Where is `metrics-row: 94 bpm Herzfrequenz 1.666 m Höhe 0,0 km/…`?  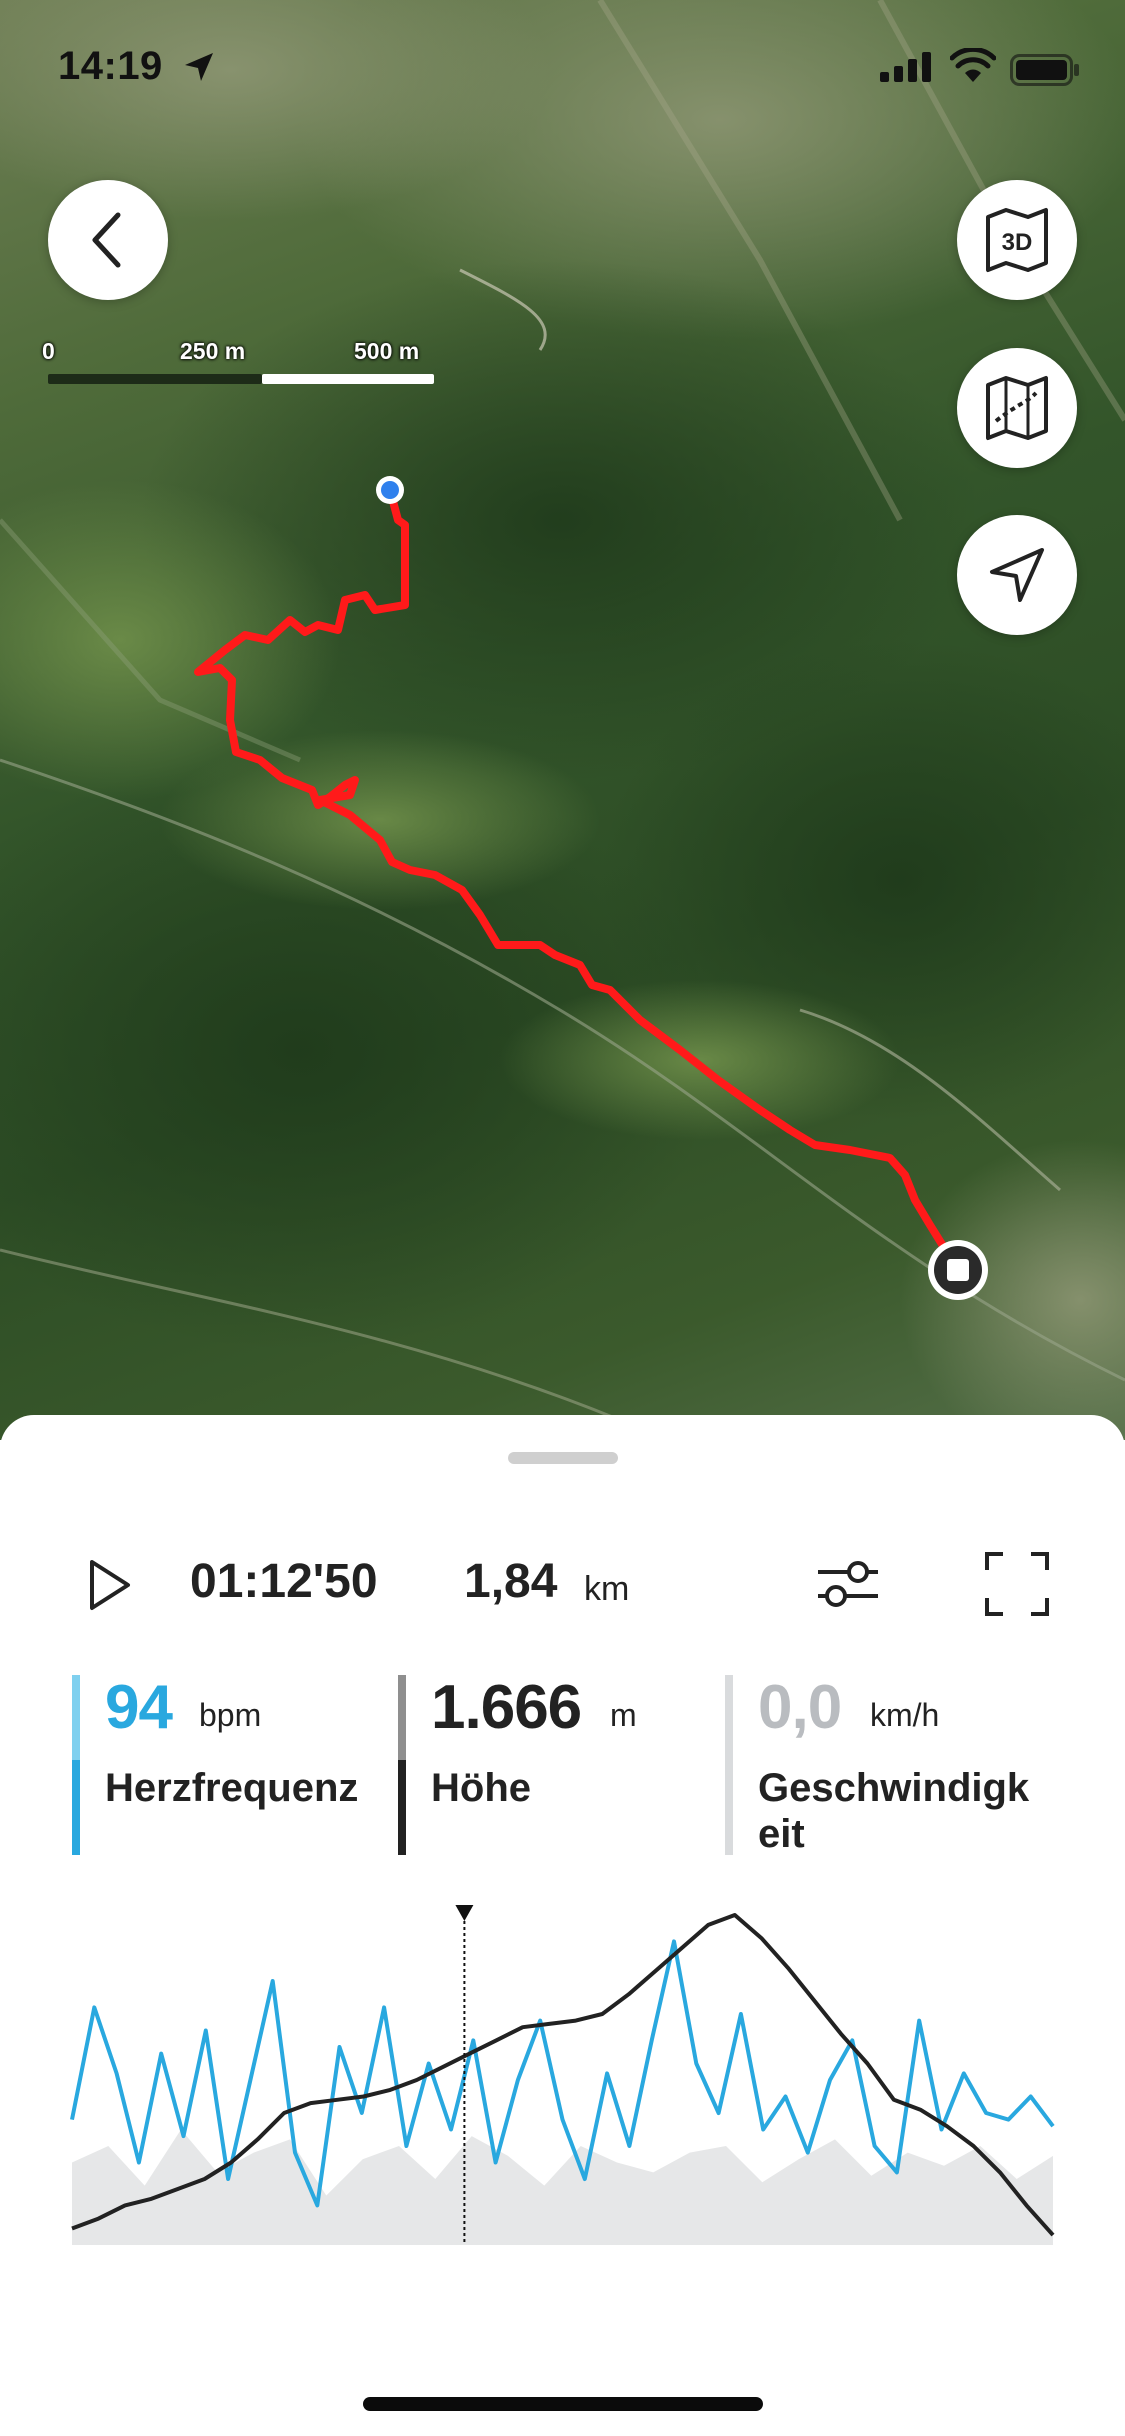 metrics-row: 94 bpm Herzfrequenz 1.666 m Höhe 0,0 km/… is located at coordinates (562, 1764).